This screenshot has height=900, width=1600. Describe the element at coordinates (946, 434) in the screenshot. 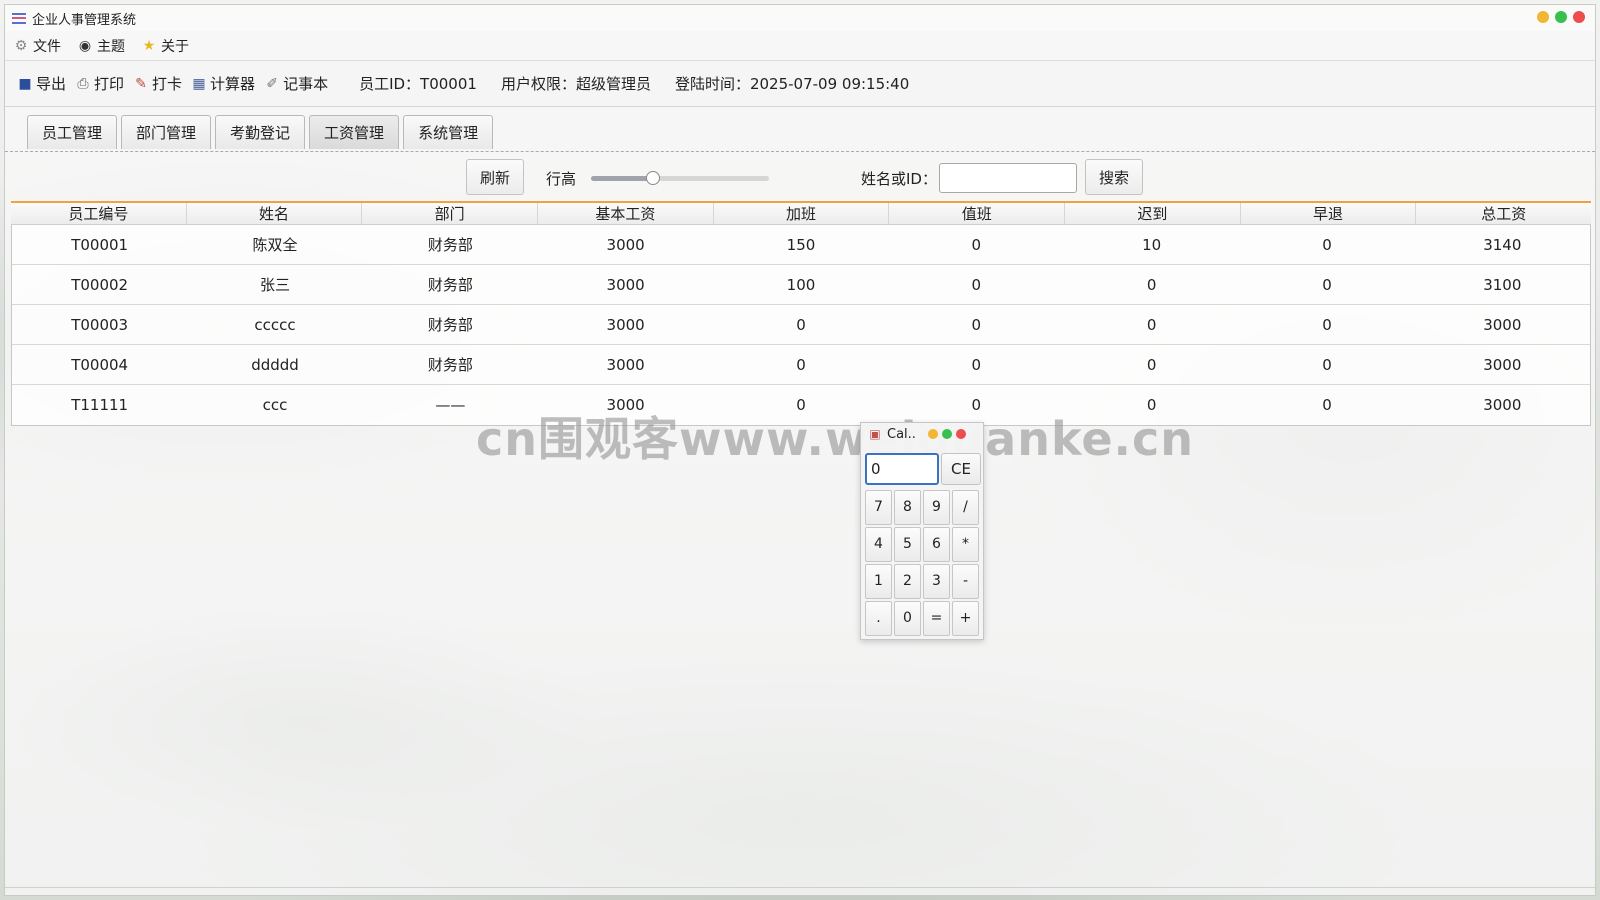

I see `calculator-maximize-button` at that location.